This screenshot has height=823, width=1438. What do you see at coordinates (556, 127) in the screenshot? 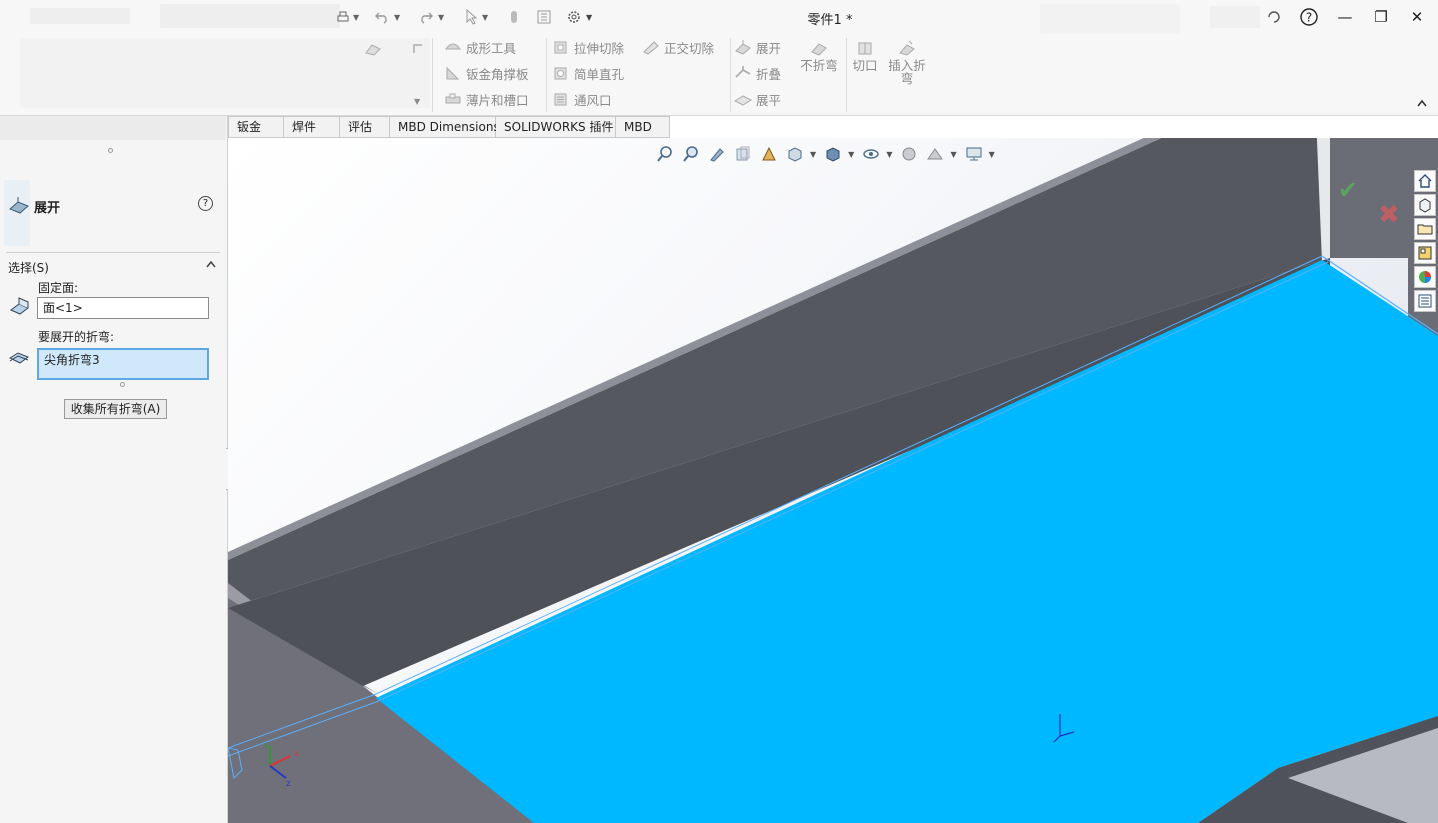
I see `tab-solidworks-addins: SOLIDWORKS 插件` at bounding box center [556, 127].